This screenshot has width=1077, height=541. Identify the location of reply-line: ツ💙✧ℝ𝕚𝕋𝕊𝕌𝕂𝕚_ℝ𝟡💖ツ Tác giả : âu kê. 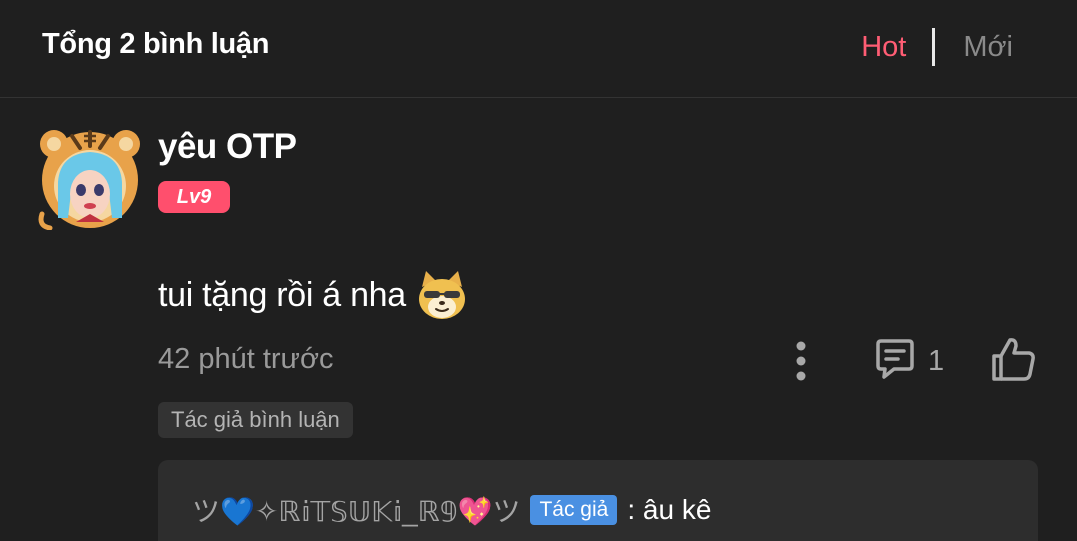
(451, 510).